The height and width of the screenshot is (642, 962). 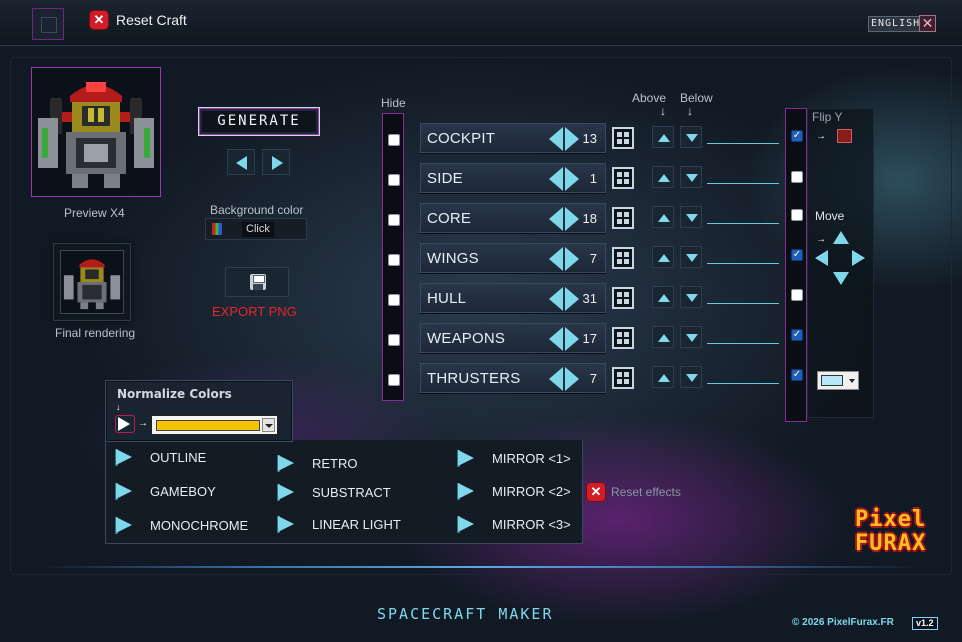 What do you see at coordinates (821, 258) in the screenshot?
I see `move-left-button` at bounding box center [821, 258].